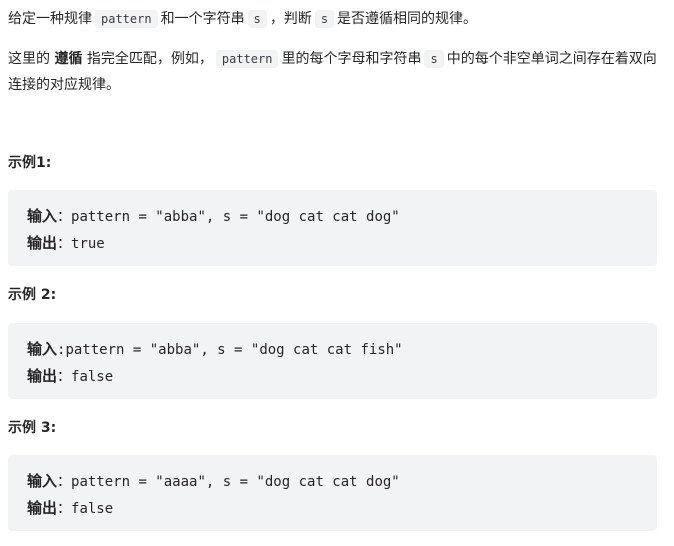 The image size is (674, 546). What do you see at coordinates (88, 244) in the screenshot?
I see `output-value: true` at bounding box center [88, 244].